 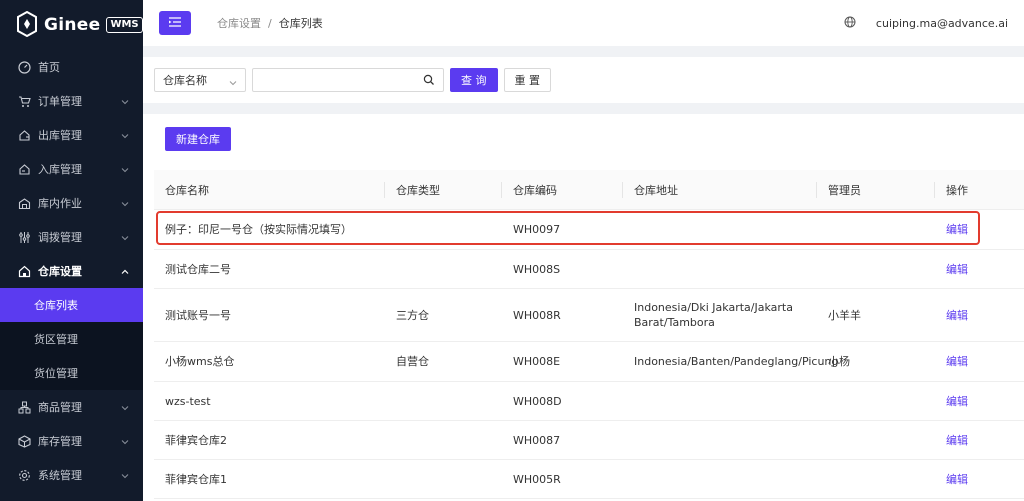 What do you see at coordinates (24, 67) in the screenshot?
I see `dashboard-icon` at bounding box center [24, 67].